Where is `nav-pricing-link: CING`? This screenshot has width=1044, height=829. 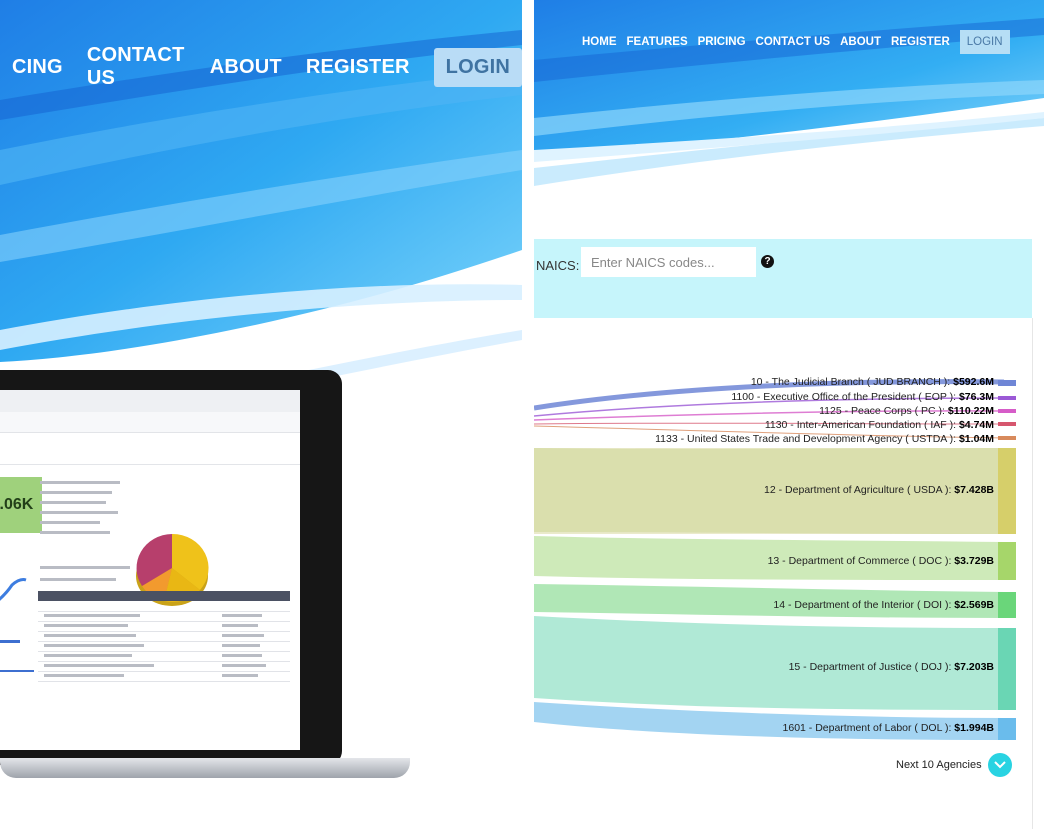 nav-pricing-link: CING is located at coordinates (37, 67).